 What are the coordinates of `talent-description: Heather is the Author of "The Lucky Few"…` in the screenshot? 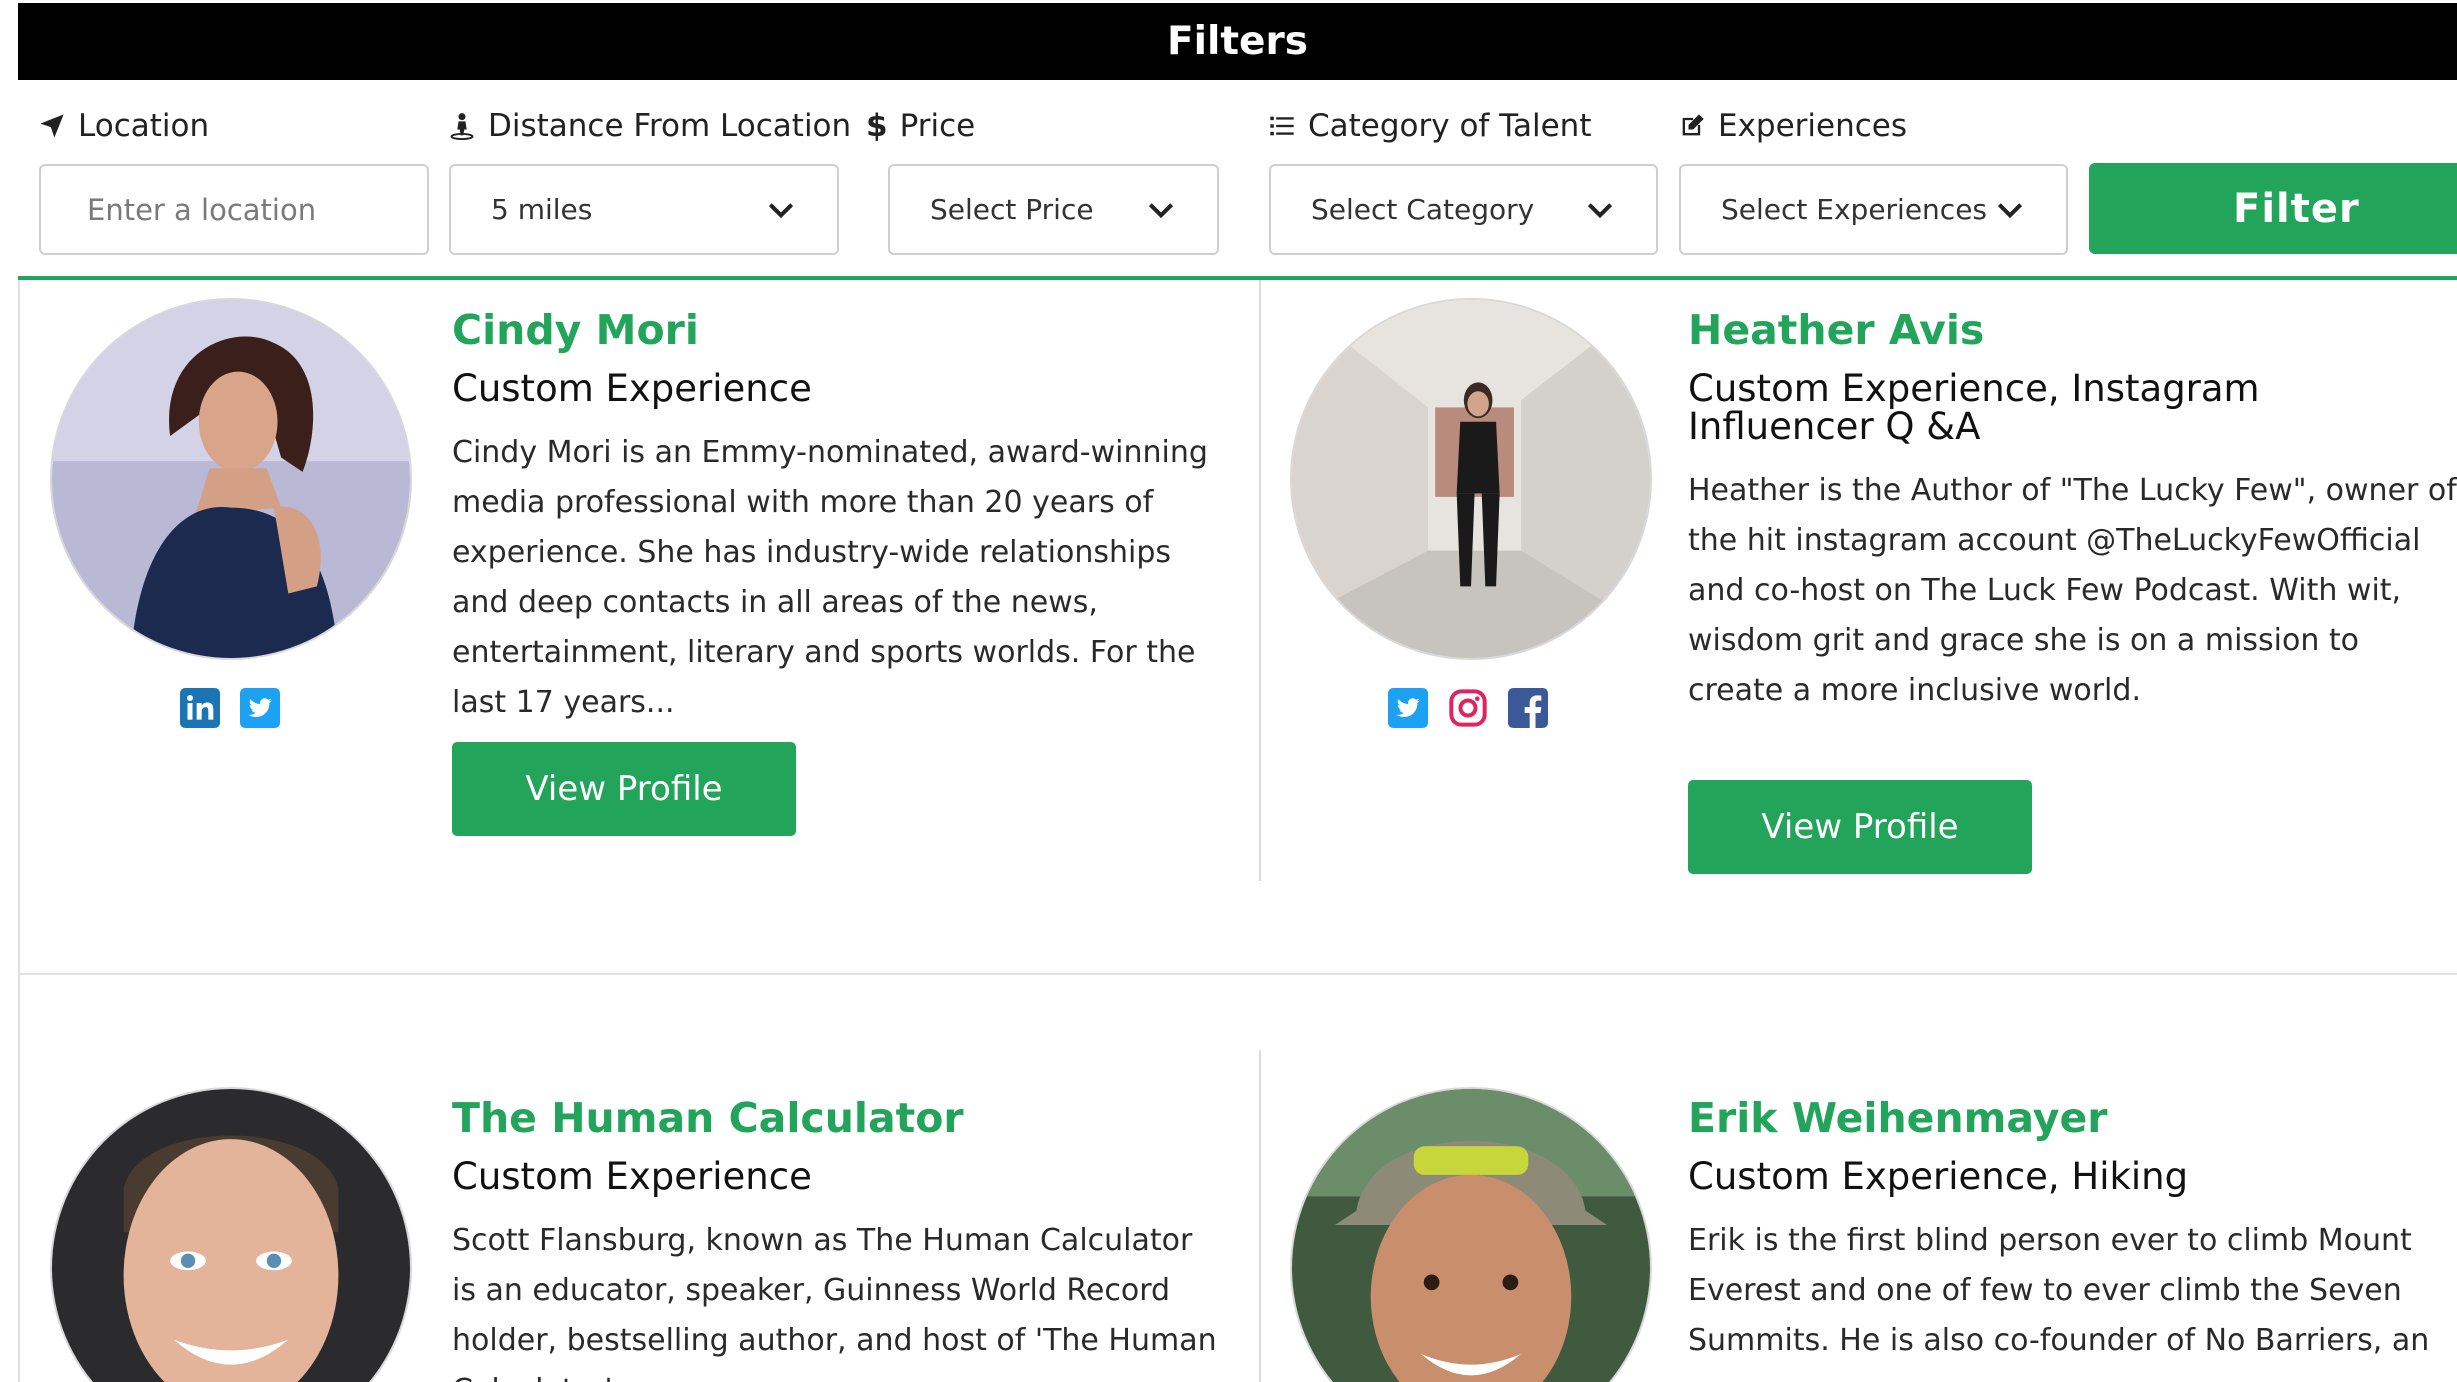 It's located at (2072, 590).